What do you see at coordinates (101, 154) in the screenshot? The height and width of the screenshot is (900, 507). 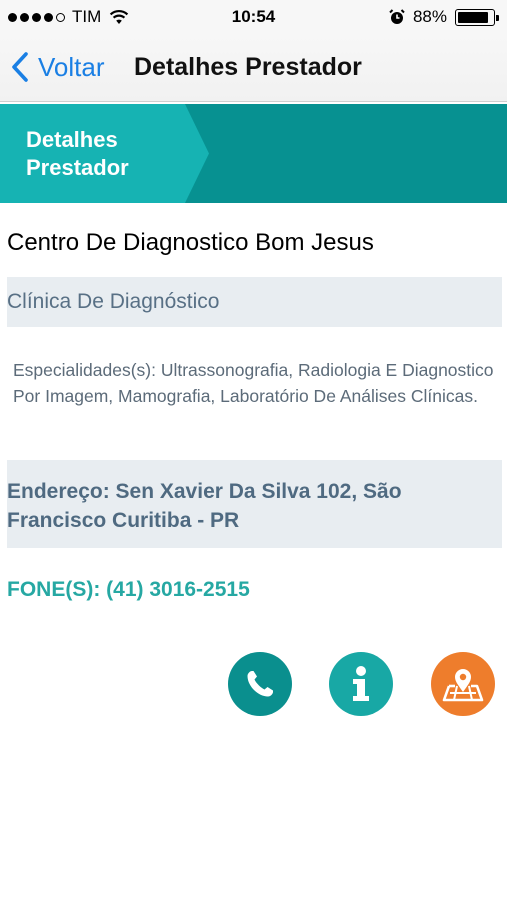 I see `breadcrumb-item-detalhes-prestador: Detalhes Prestador` at bounding box center [101, 154].